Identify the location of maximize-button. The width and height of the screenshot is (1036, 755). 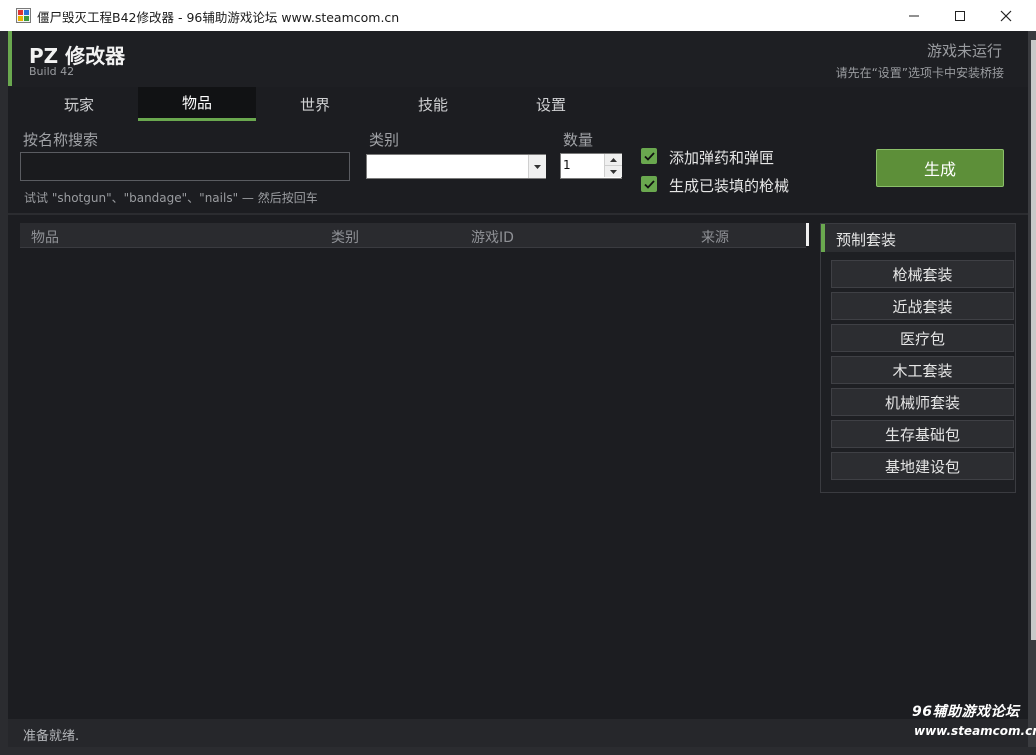
(960, 15).